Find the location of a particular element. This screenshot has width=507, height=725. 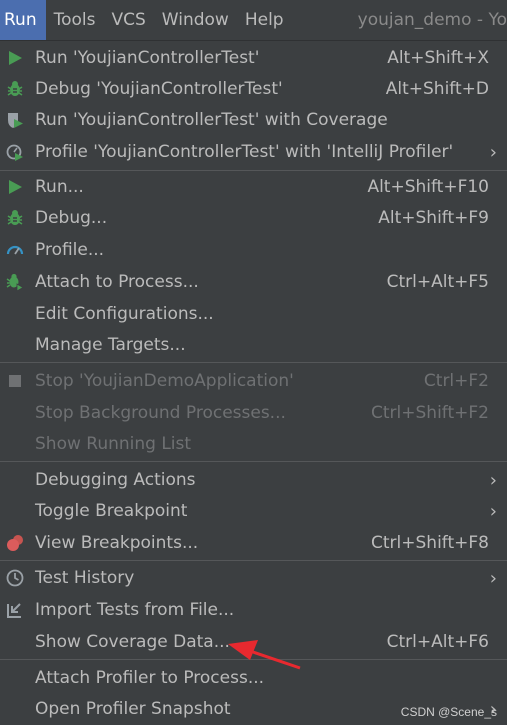

gauge-icon is located at coordinates (15, 250).